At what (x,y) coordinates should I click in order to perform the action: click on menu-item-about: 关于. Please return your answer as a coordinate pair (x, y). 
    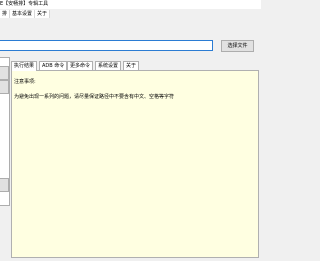
    Looking at the image, I should click on (43, 14).